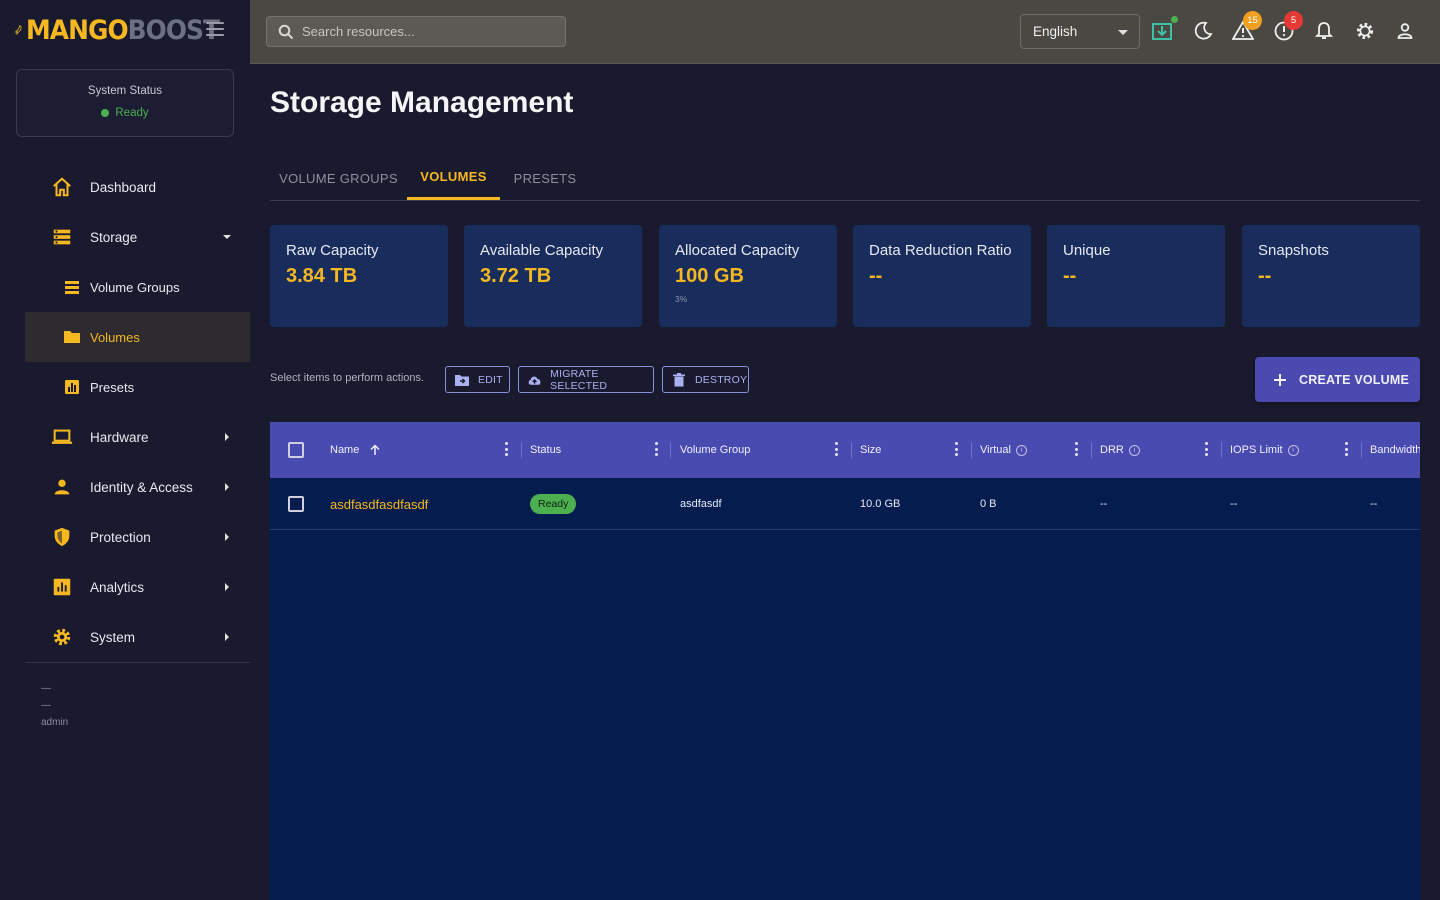 The width and height of the screenshot is (1440, 900). Describe the element at coordinates (72, 287) in the screenshot. I see `list-icon` at that location.